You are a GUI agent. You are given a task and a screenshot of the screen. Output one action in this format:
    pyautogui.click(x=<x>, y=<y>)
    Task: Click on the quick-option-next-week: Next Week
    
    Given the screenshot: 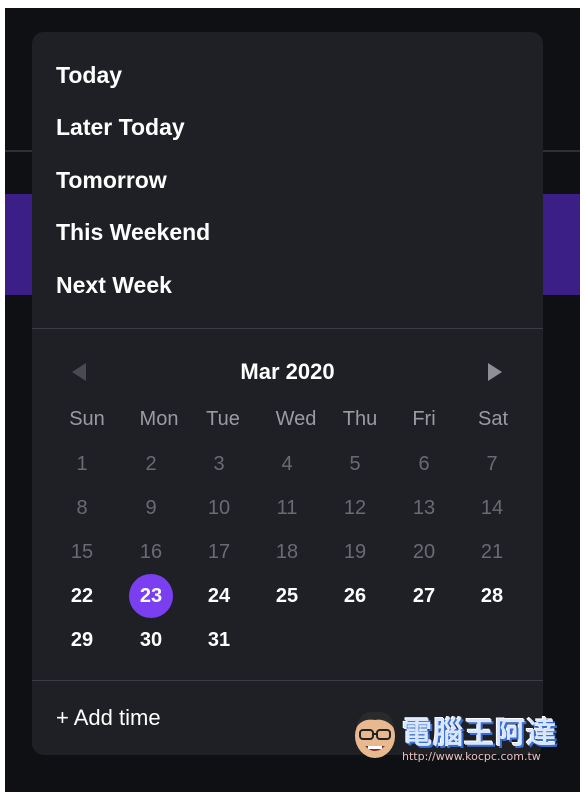 What is the action you would take?
    pyautogui.click(x=114, y=285)
    